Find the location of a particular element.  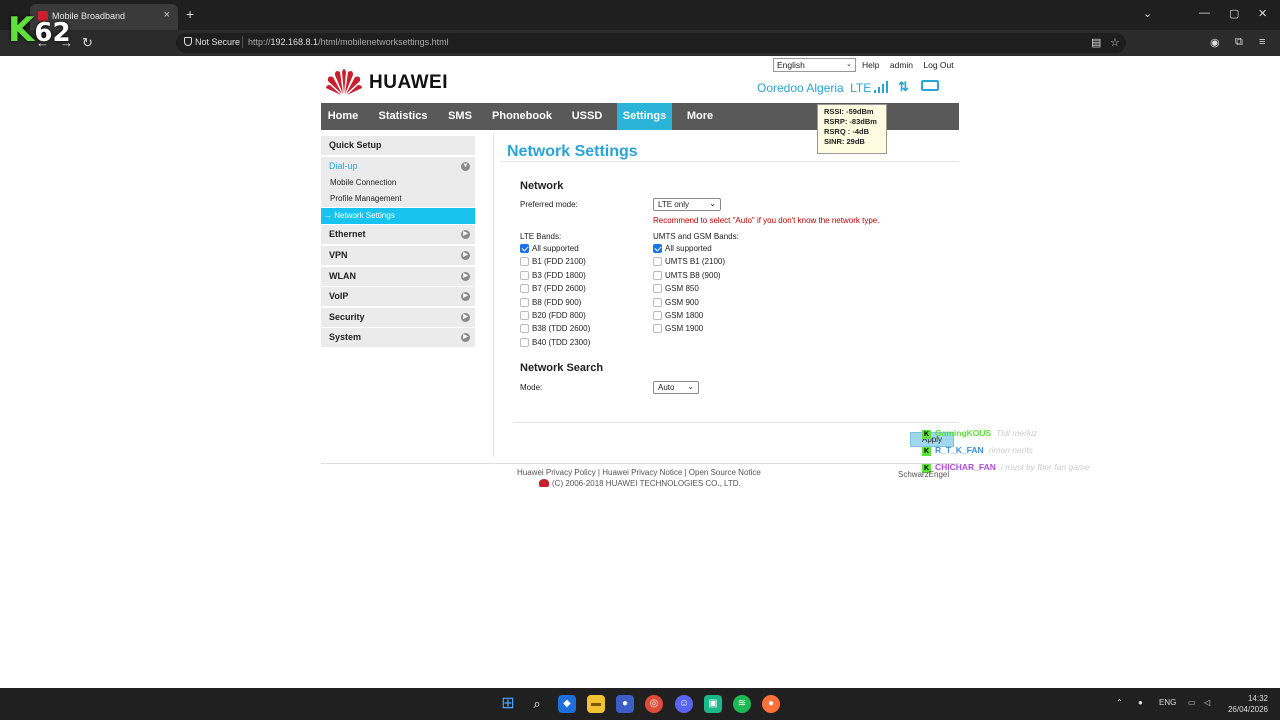

lte-band-label: B38 (TDD 2600) is located at coordinates (561, 329).